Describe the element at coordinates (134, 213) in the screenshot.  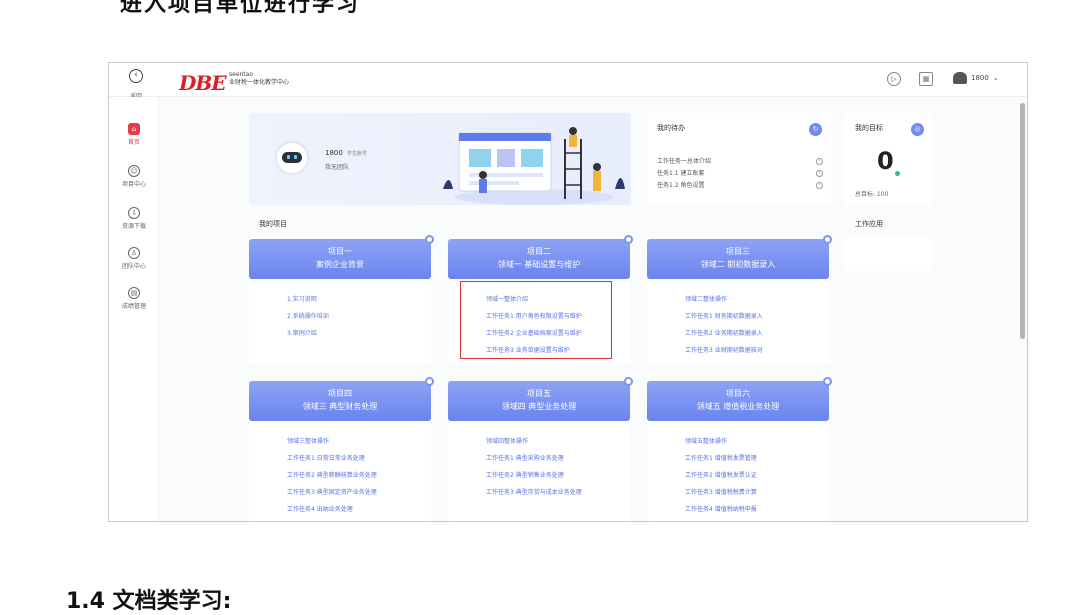
I see `download-icon: ⇩` at that location.